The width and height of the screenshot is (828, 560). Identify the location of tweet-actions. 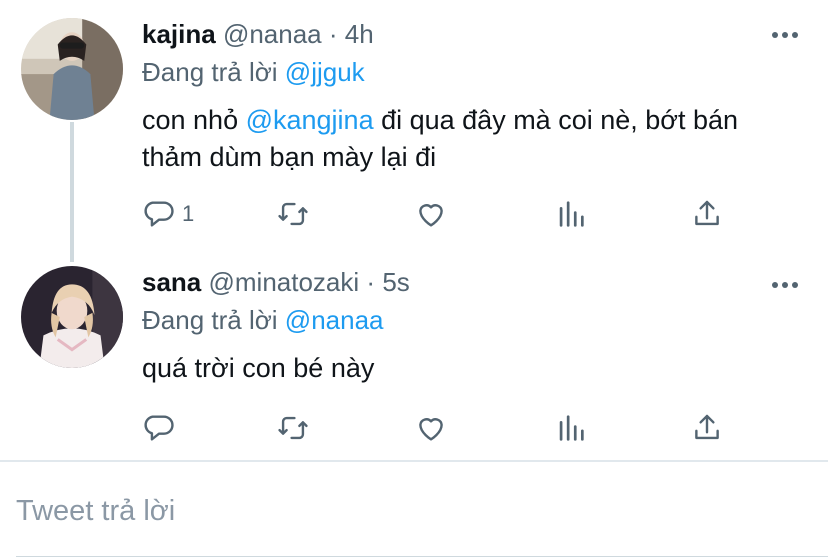
(442, 428).